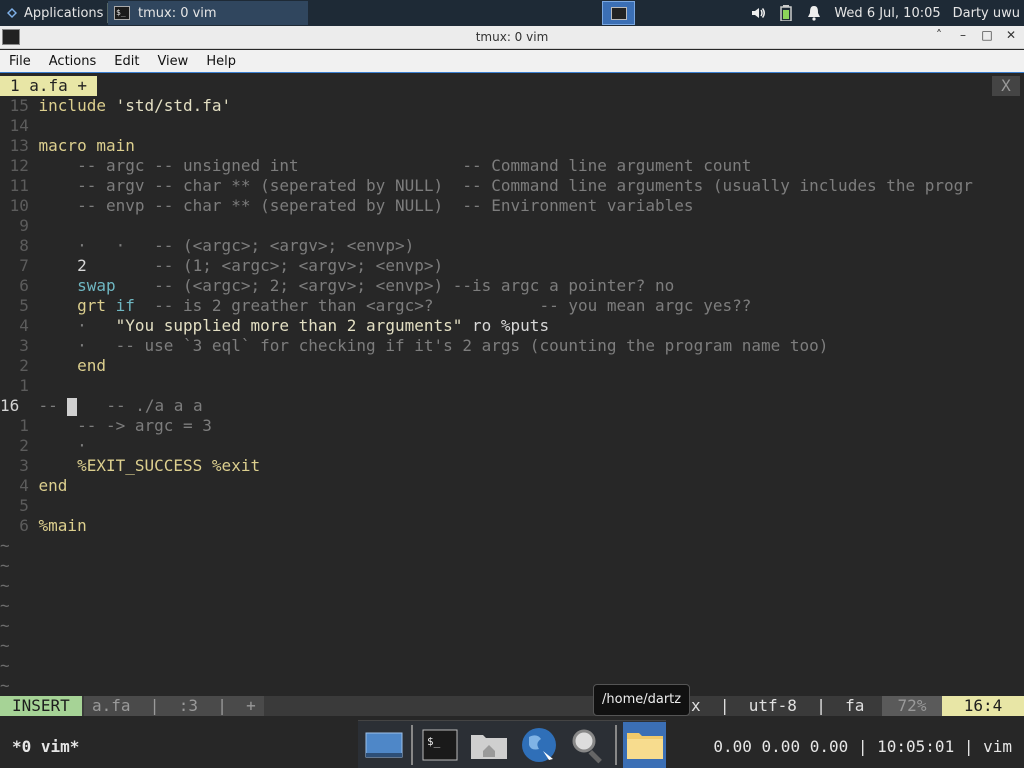 The image size is (1024, 768). What do you see at coordinates (19, 245) in the screenshot?
I see `line-number: 8` at bounding box center [19, 245].